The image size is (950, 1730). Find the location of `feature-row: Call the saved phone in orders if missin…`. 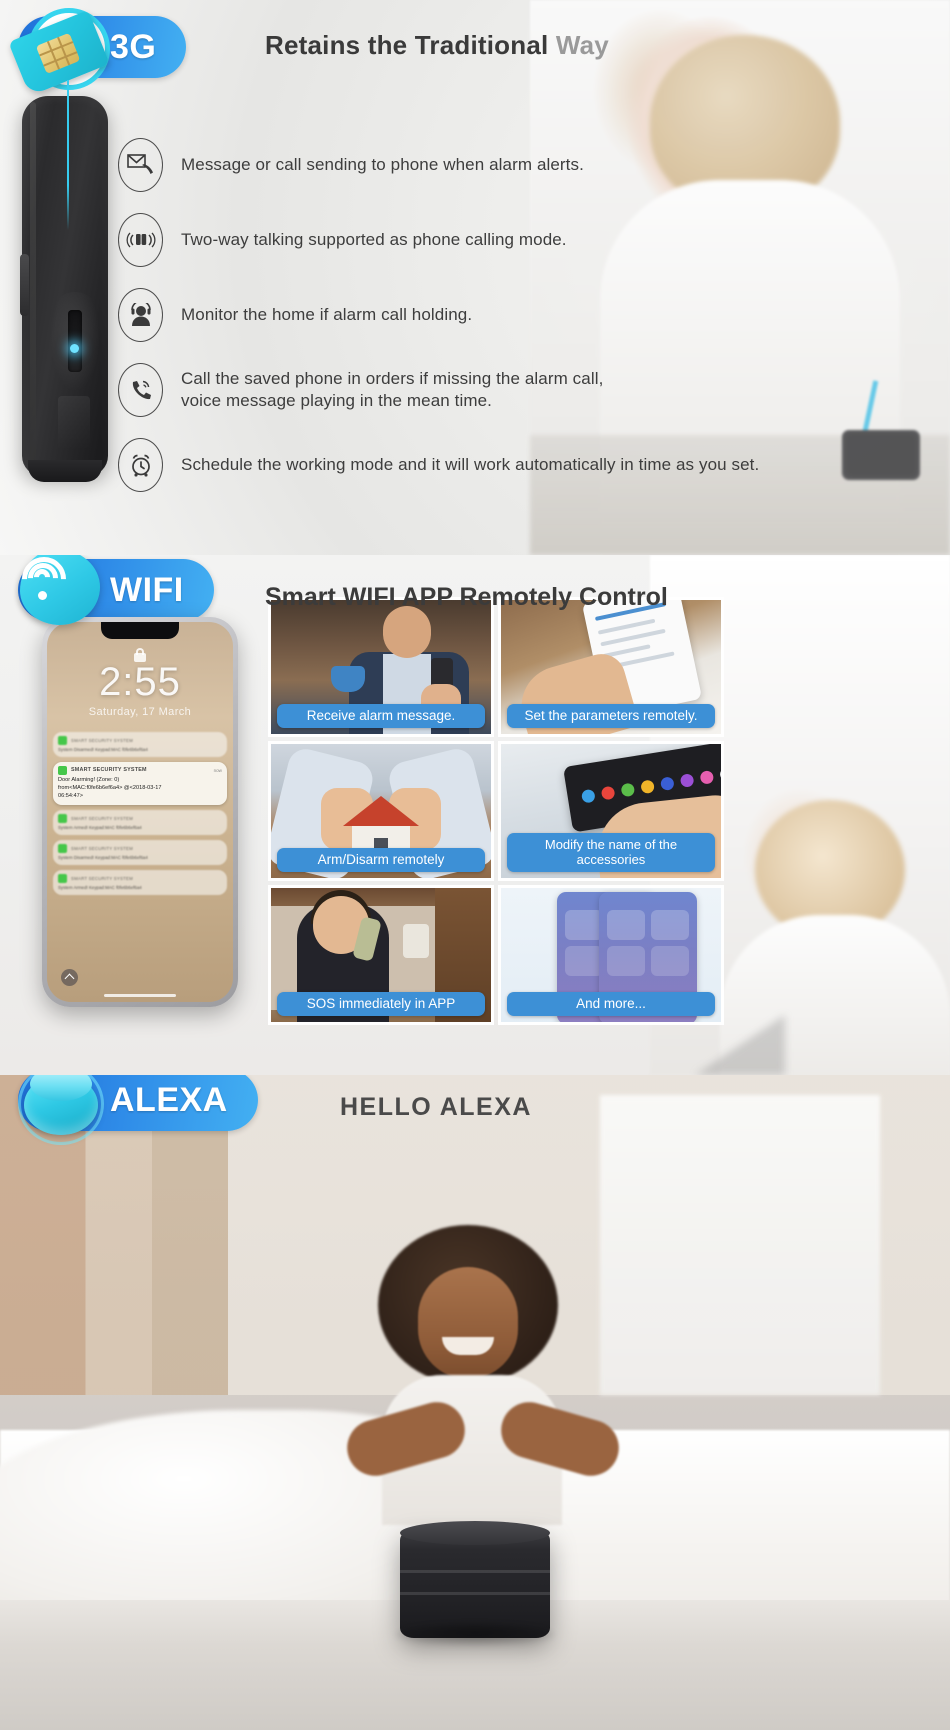

feature-row: Call the saved phone in orders if missin… is located at coordinates (513, 390).